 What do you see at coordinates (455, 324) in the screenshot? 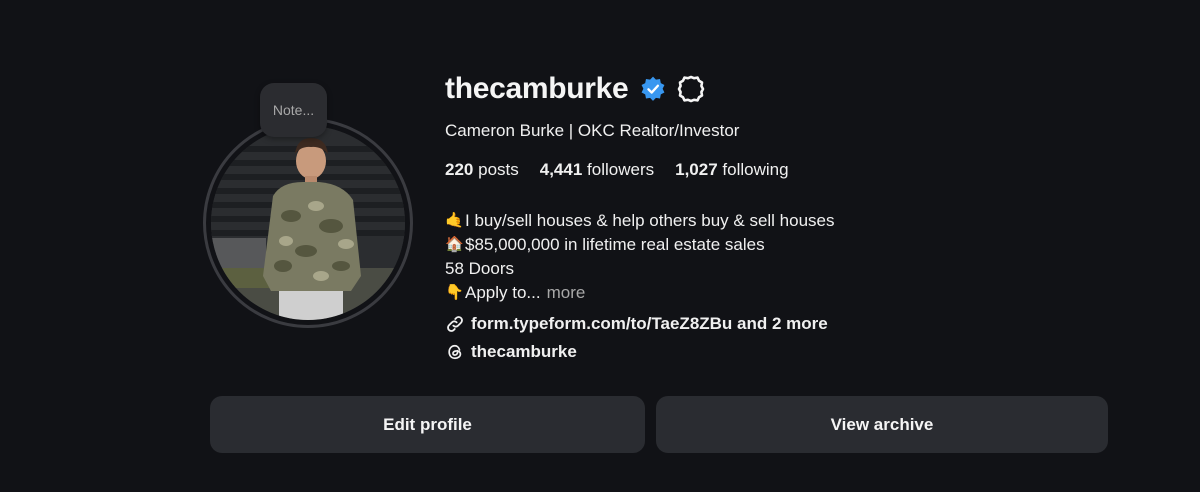
I see `link-icon` at bounding box center [455, 324].